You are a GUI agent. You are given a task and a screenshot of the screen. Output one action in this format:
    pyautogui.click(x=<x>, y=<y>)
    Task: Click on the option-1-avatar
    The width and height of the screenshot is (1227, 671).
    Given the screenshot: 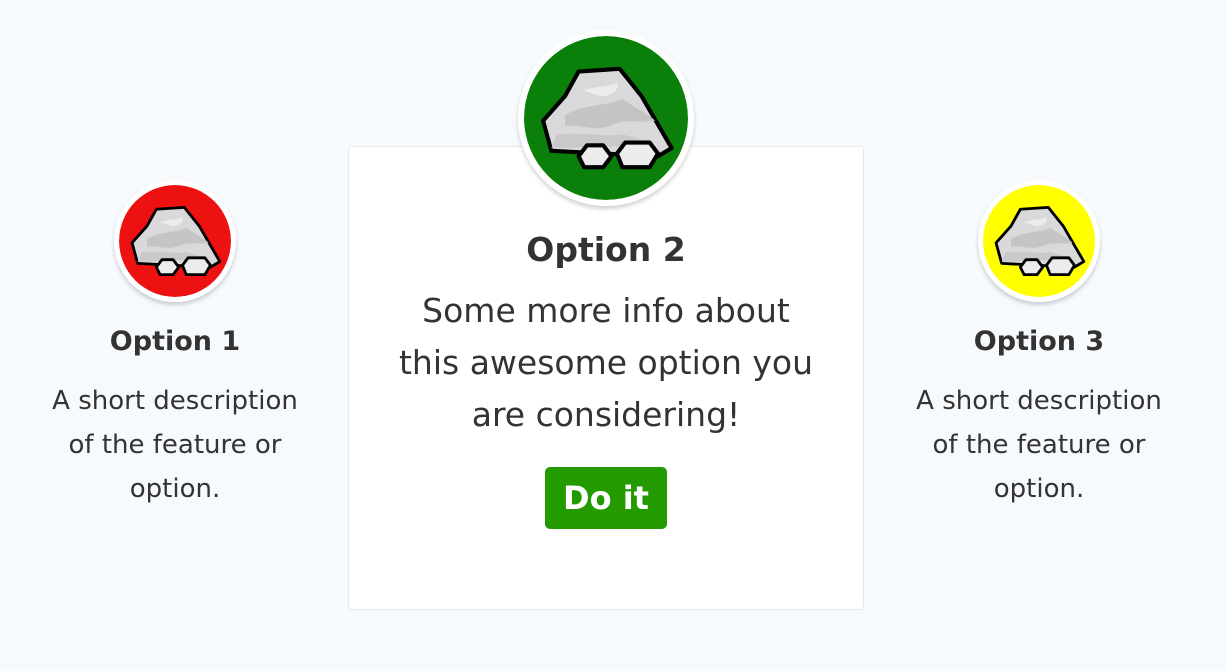 What is the action you would take?
    pyautogui.click(x=175, y=241)
    